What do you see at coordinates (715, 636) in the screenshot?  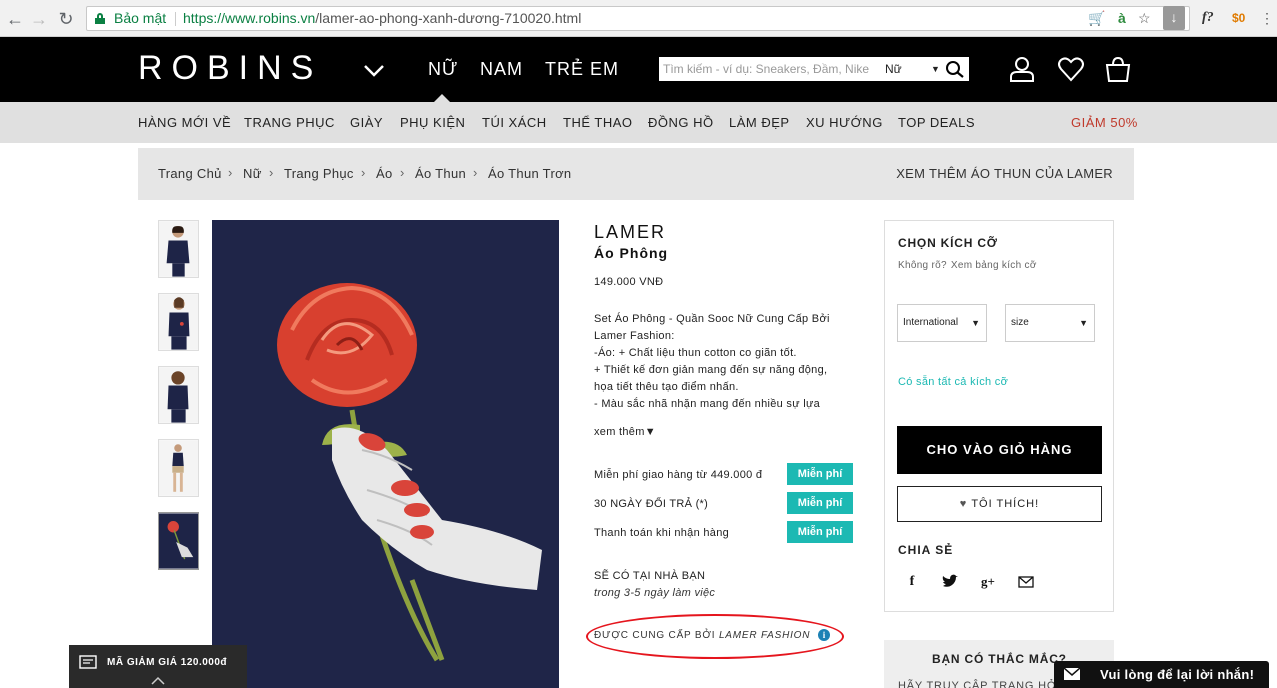 I see `highlight-annotation` at bounding box center [715, 636].